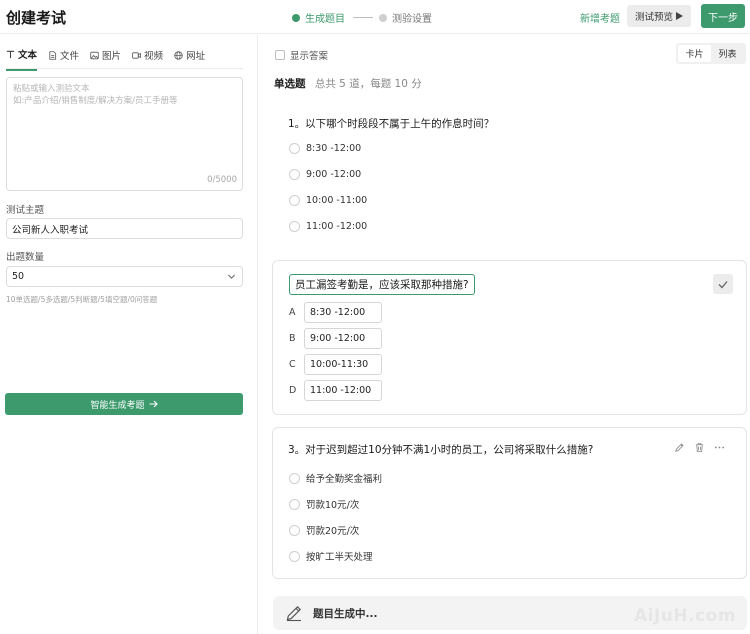 Image resolution: width=750 pixels, height=634 pixels. I want to click on show-answers-checkbox, so click(280, 55).